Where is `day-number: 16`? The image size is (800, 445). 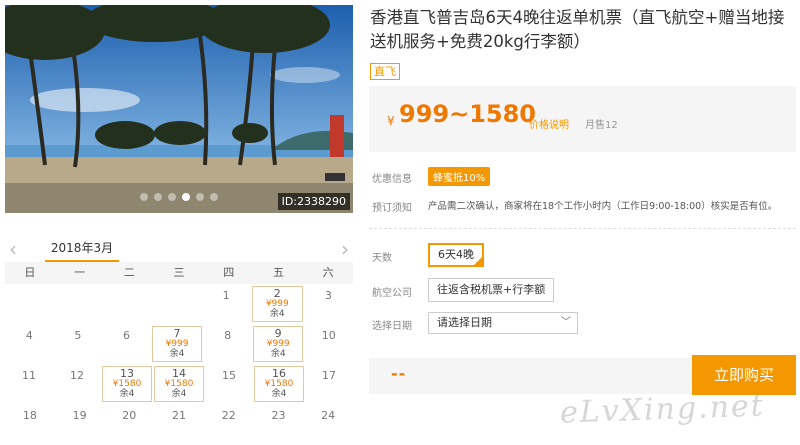
day-number: 16 is located at coordinates (279, 373).